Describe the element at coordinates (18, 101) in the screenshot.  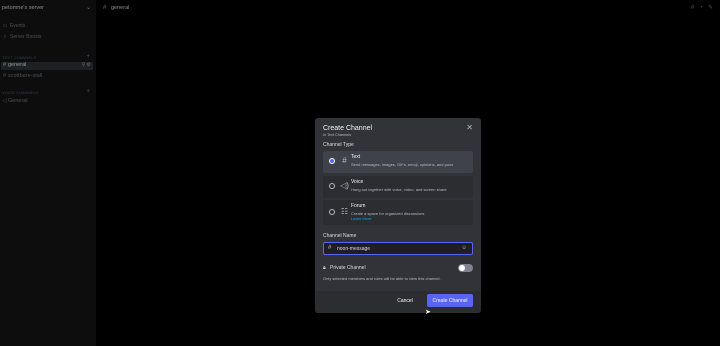
I see `channel-label: General` at that location.